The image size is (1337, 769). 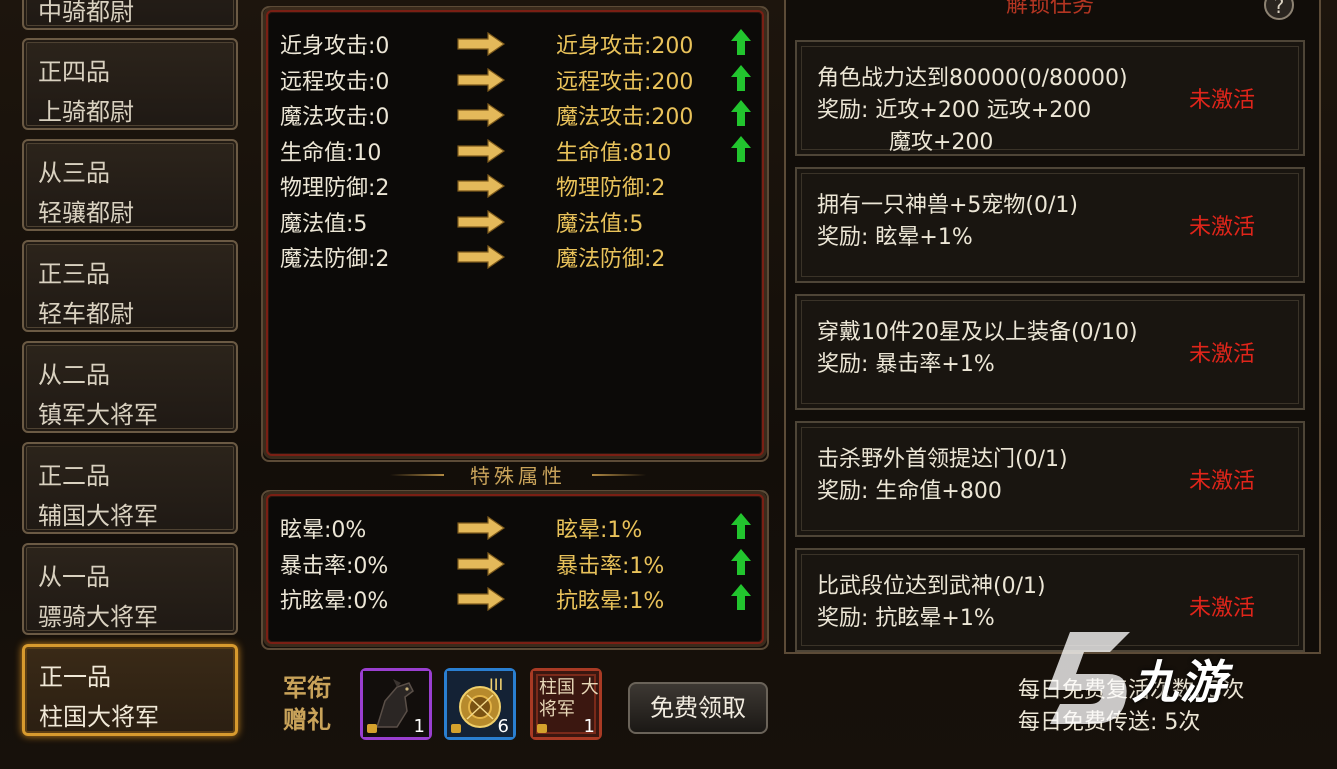 What do you see at coordinates (698, 708) in the screenshot?
I see `free-claim-button: 免费领取` at bounding box center [698, 708].